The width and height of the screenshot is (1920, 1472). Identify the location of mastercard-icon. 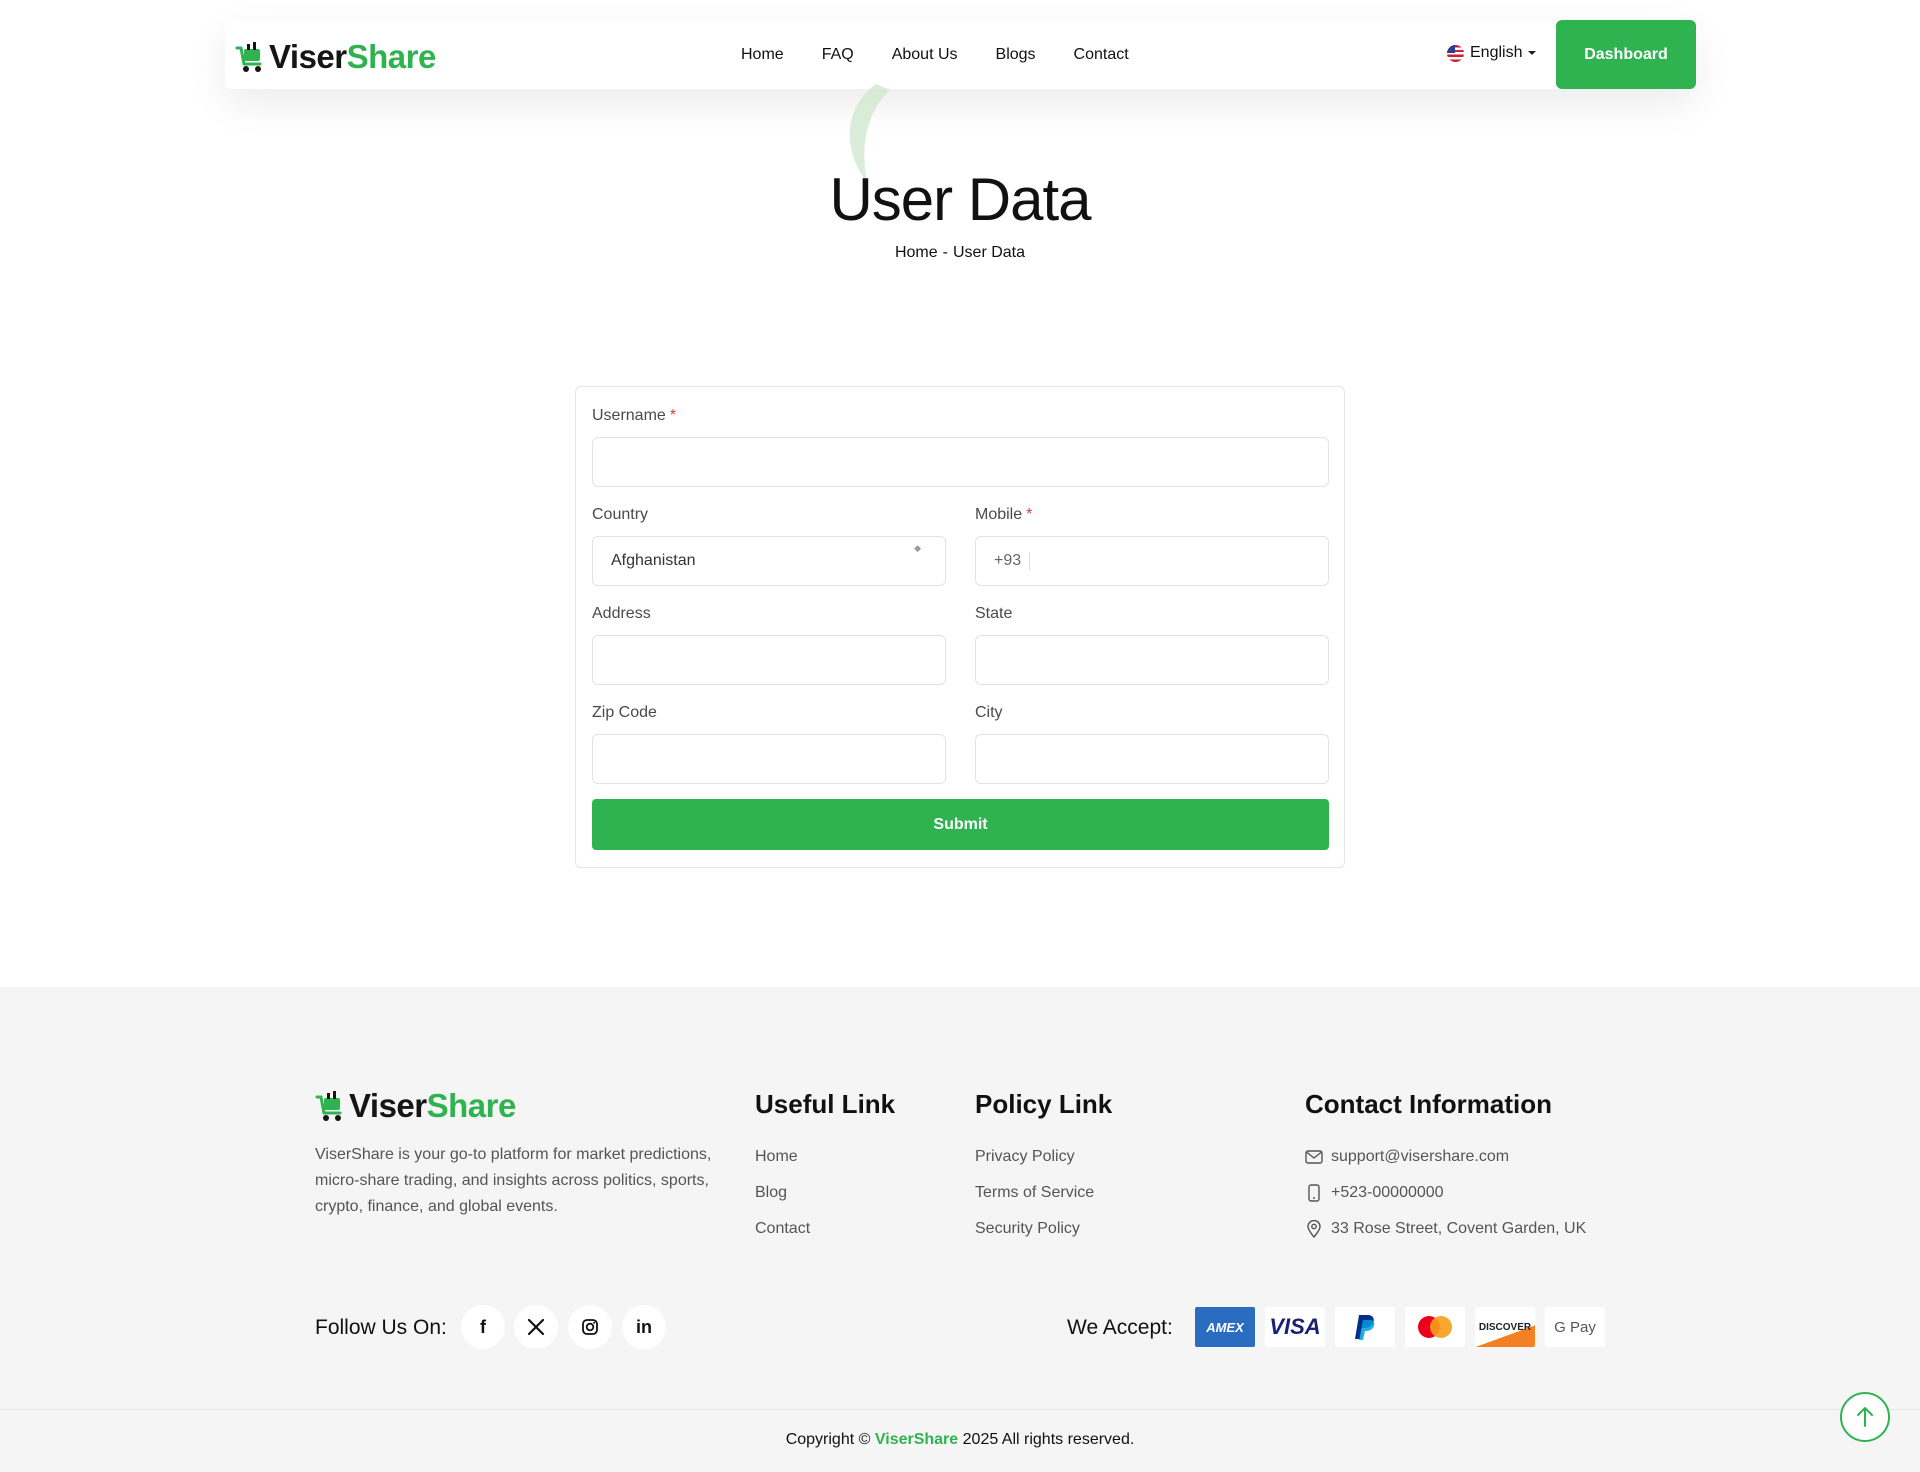
(1435, 1327).